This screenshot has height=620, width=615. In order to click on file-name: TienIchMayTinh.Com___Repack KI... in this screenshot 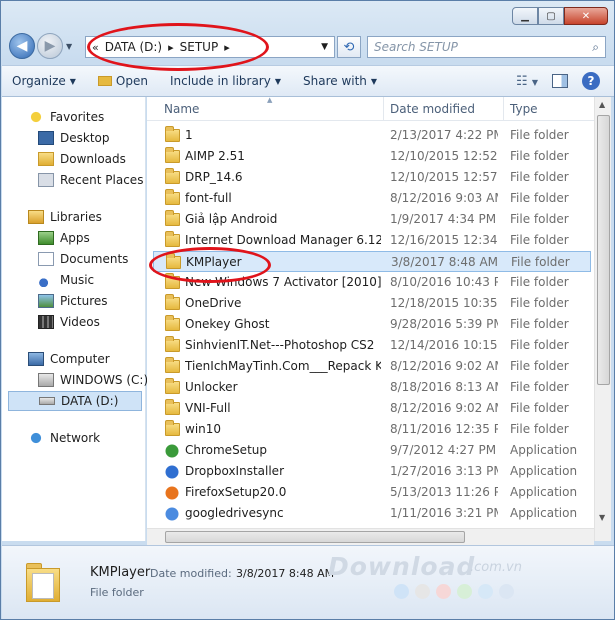, I will do `click(283, 366)`.